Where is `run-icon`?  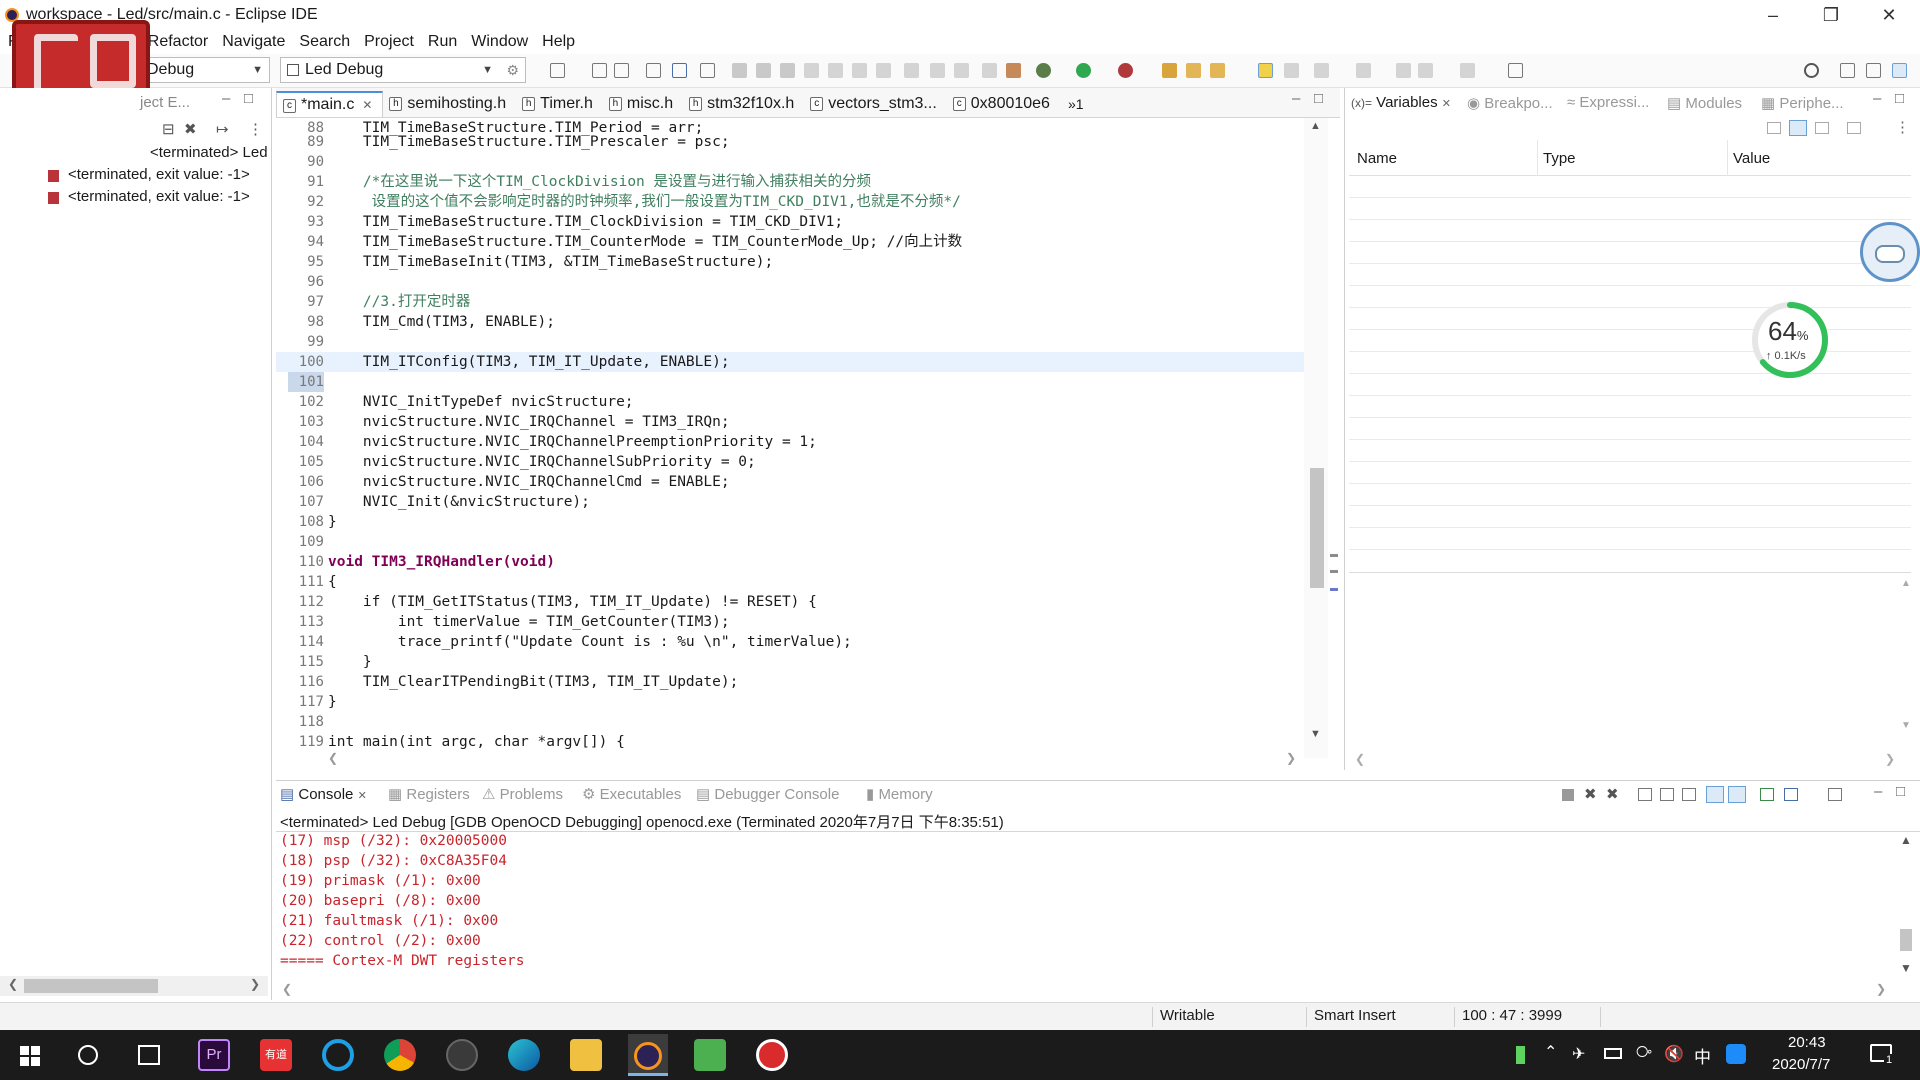 run-icon is located at coordinates (1083, 70).